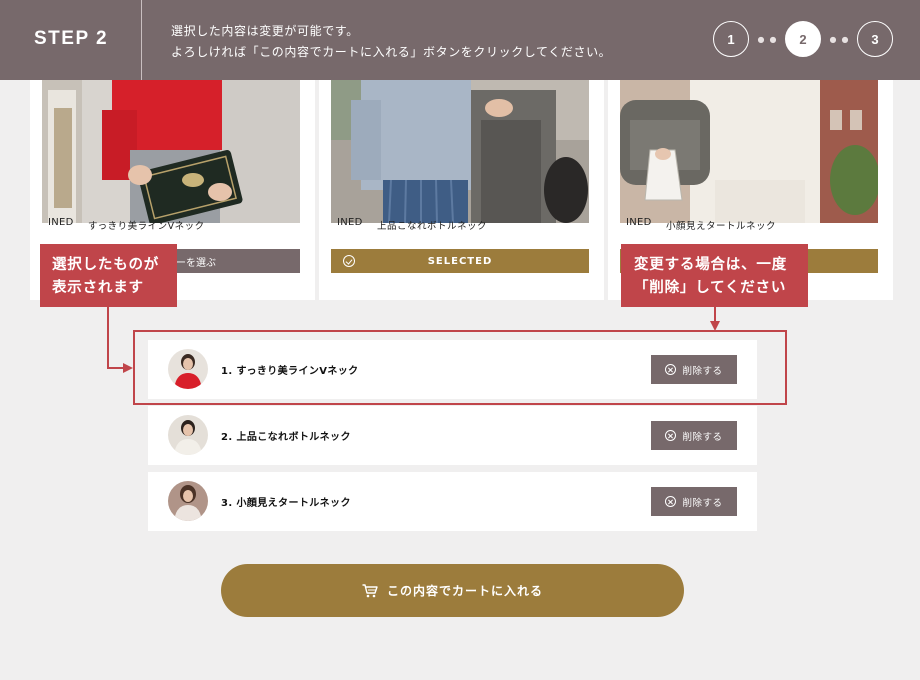 The width and height of the screenshot is (920, 680). What do you see at coordinates (141, 40) in the screenshot?
I see `header-divider` at bounding box center [141, 40].